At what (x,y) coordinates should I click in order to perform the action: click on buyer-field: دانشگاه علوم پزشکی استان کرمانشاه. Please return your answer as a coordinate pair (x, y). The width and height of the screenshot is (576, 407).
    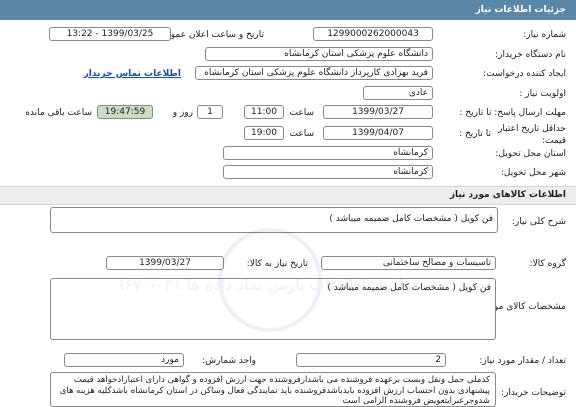
    Looking at the image, I should click on (319, 54).